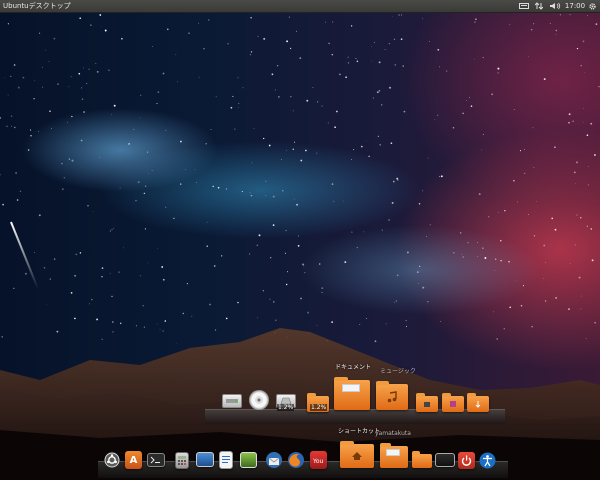 The image size is (600, 480). What do you see at coordinates (133, 460) in the screenshot?
I see `software-center-icon: A` at bounding box center [133, 460].